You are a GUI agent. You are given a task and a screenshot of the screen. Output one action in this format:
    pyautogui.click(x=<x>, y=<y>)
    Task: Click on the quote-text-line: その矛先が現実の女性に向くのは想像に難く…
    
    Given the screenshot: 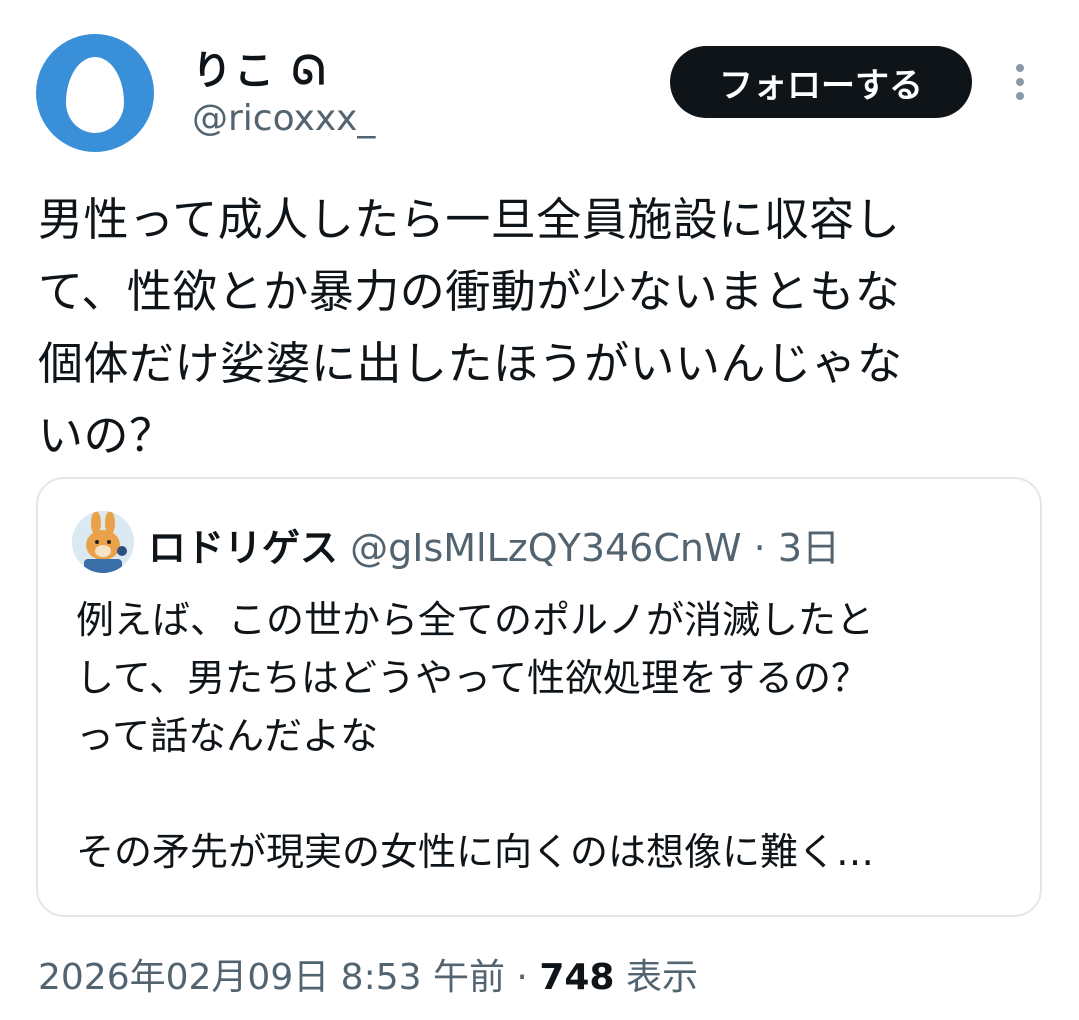 What is the action you would take?
    pyautogui.click(x=475, y=852)
    